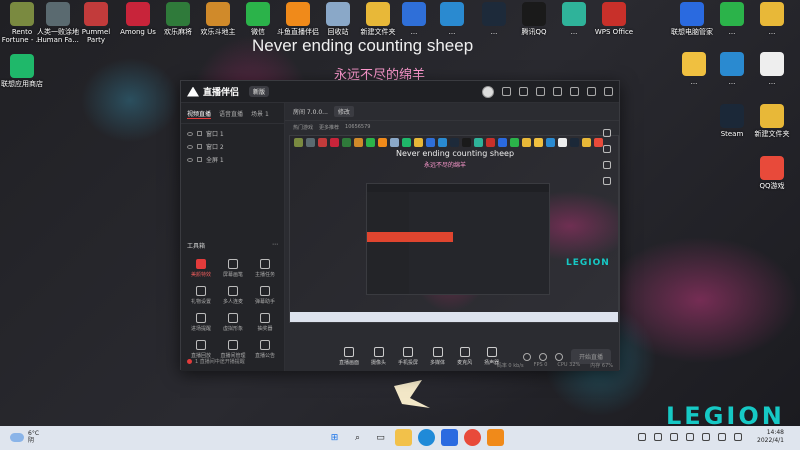 The image size is (800, 450). What do you see at coordinates (258, 19) in the screenshot?
I see `desktop-shortcut: 微信` at bounding box center [258, 19].